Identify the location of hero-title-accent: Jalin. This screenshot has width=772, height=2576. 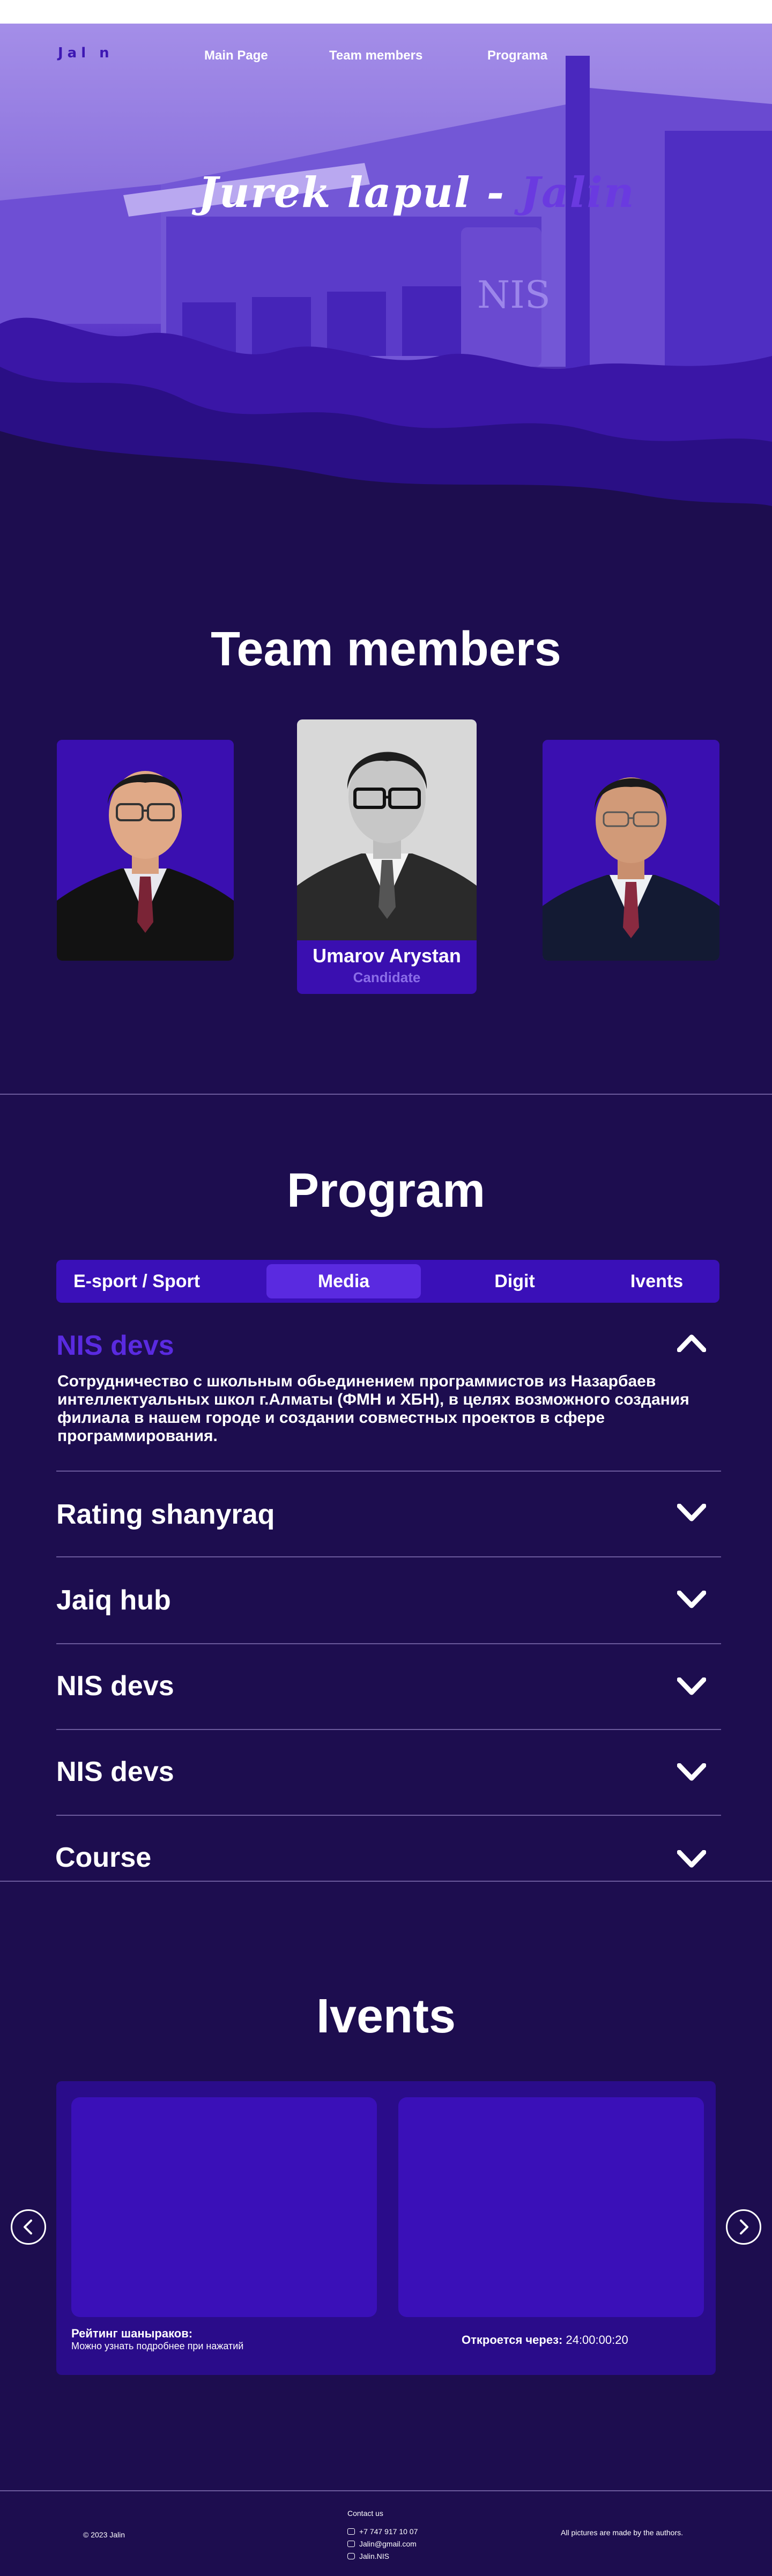
(578, 193).